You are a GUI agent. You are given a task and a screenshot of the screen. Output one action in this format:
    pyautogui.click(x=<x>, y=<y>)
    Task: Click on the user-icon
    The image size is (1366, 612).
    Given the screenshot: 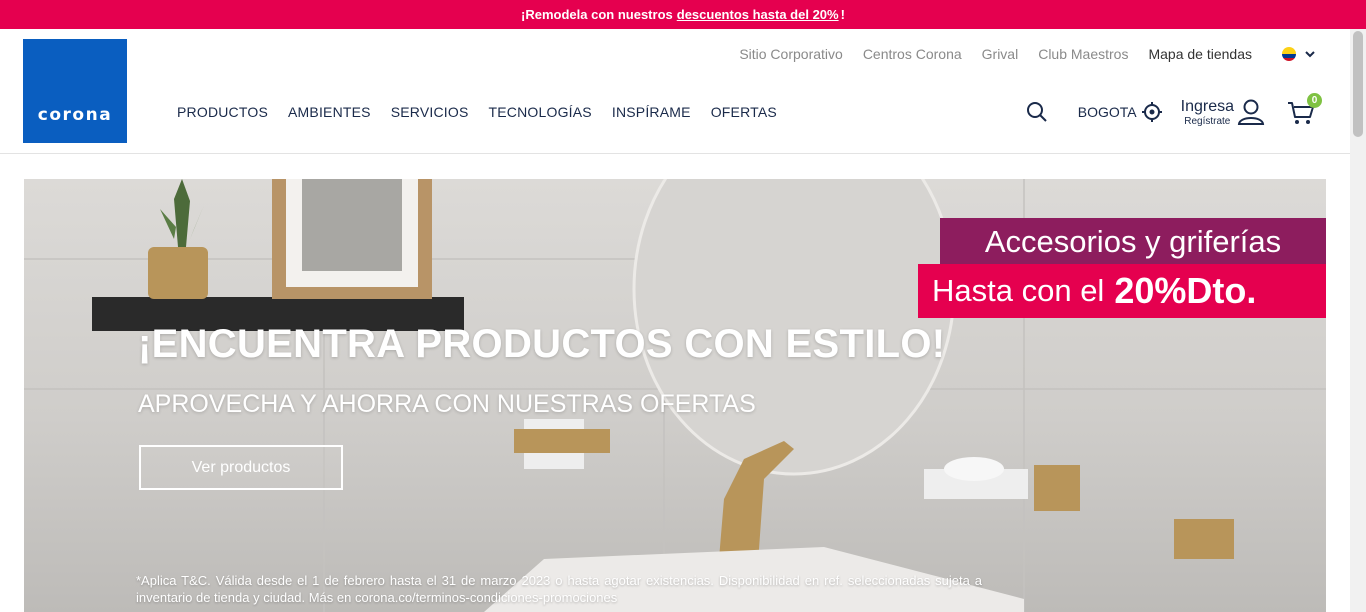 What is the action you would take?
    pyautogui.click(x=1251, y=112)
    